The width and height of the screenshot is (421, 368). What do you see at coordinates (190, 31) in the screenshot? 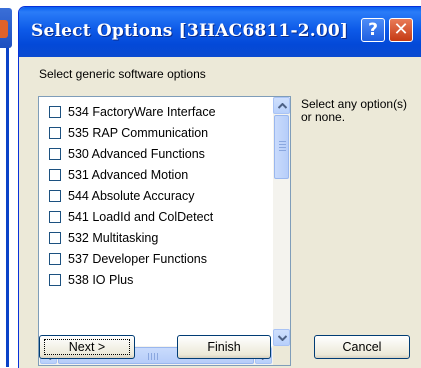
I see `window-title: Select Options [3HAC6811-2.00]` at bounding box center [190, 31].